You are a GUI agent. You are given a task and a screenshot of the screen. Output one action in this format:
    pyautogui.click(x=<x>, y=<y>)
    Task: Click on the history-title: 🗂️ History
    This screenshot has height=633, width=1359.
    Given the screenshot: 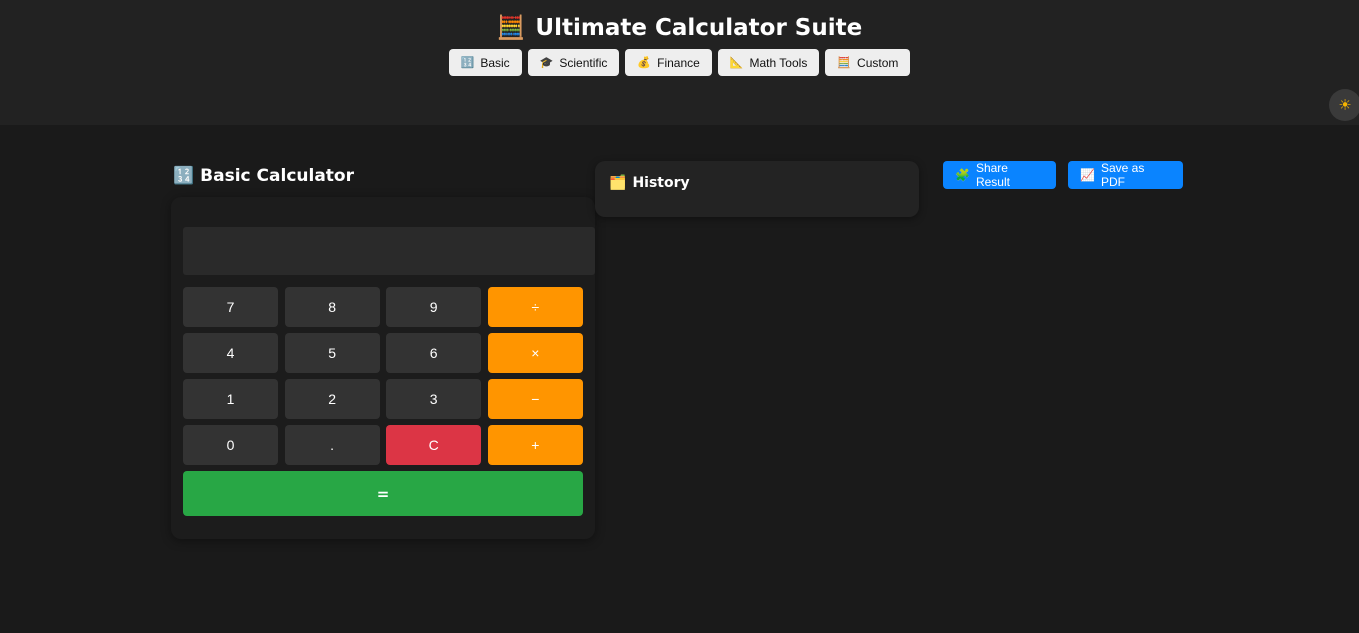 What is the action you would take?
    pyautogui.click(x=649, y=183)
    